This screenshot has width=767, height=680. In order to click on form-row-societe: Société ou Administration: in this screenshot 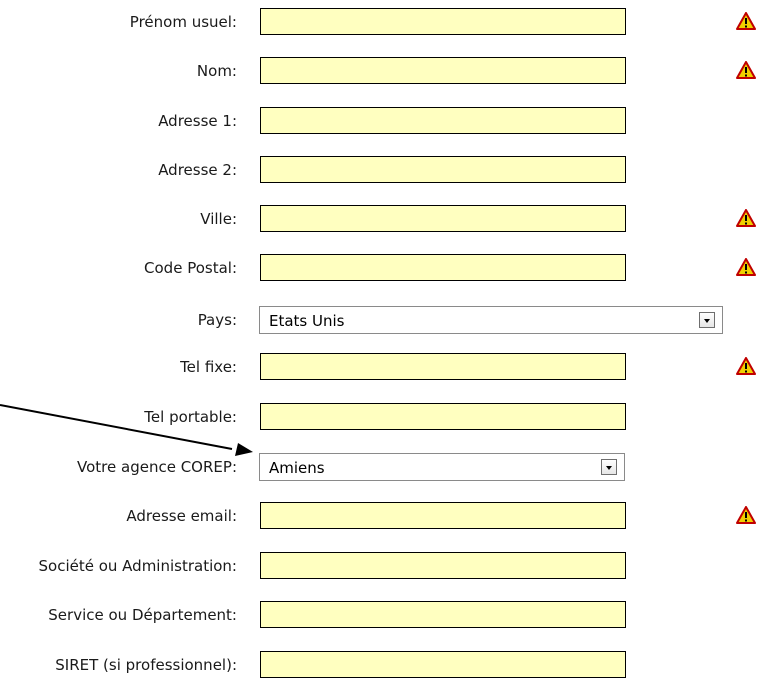, I will do `click(383, 566)`.